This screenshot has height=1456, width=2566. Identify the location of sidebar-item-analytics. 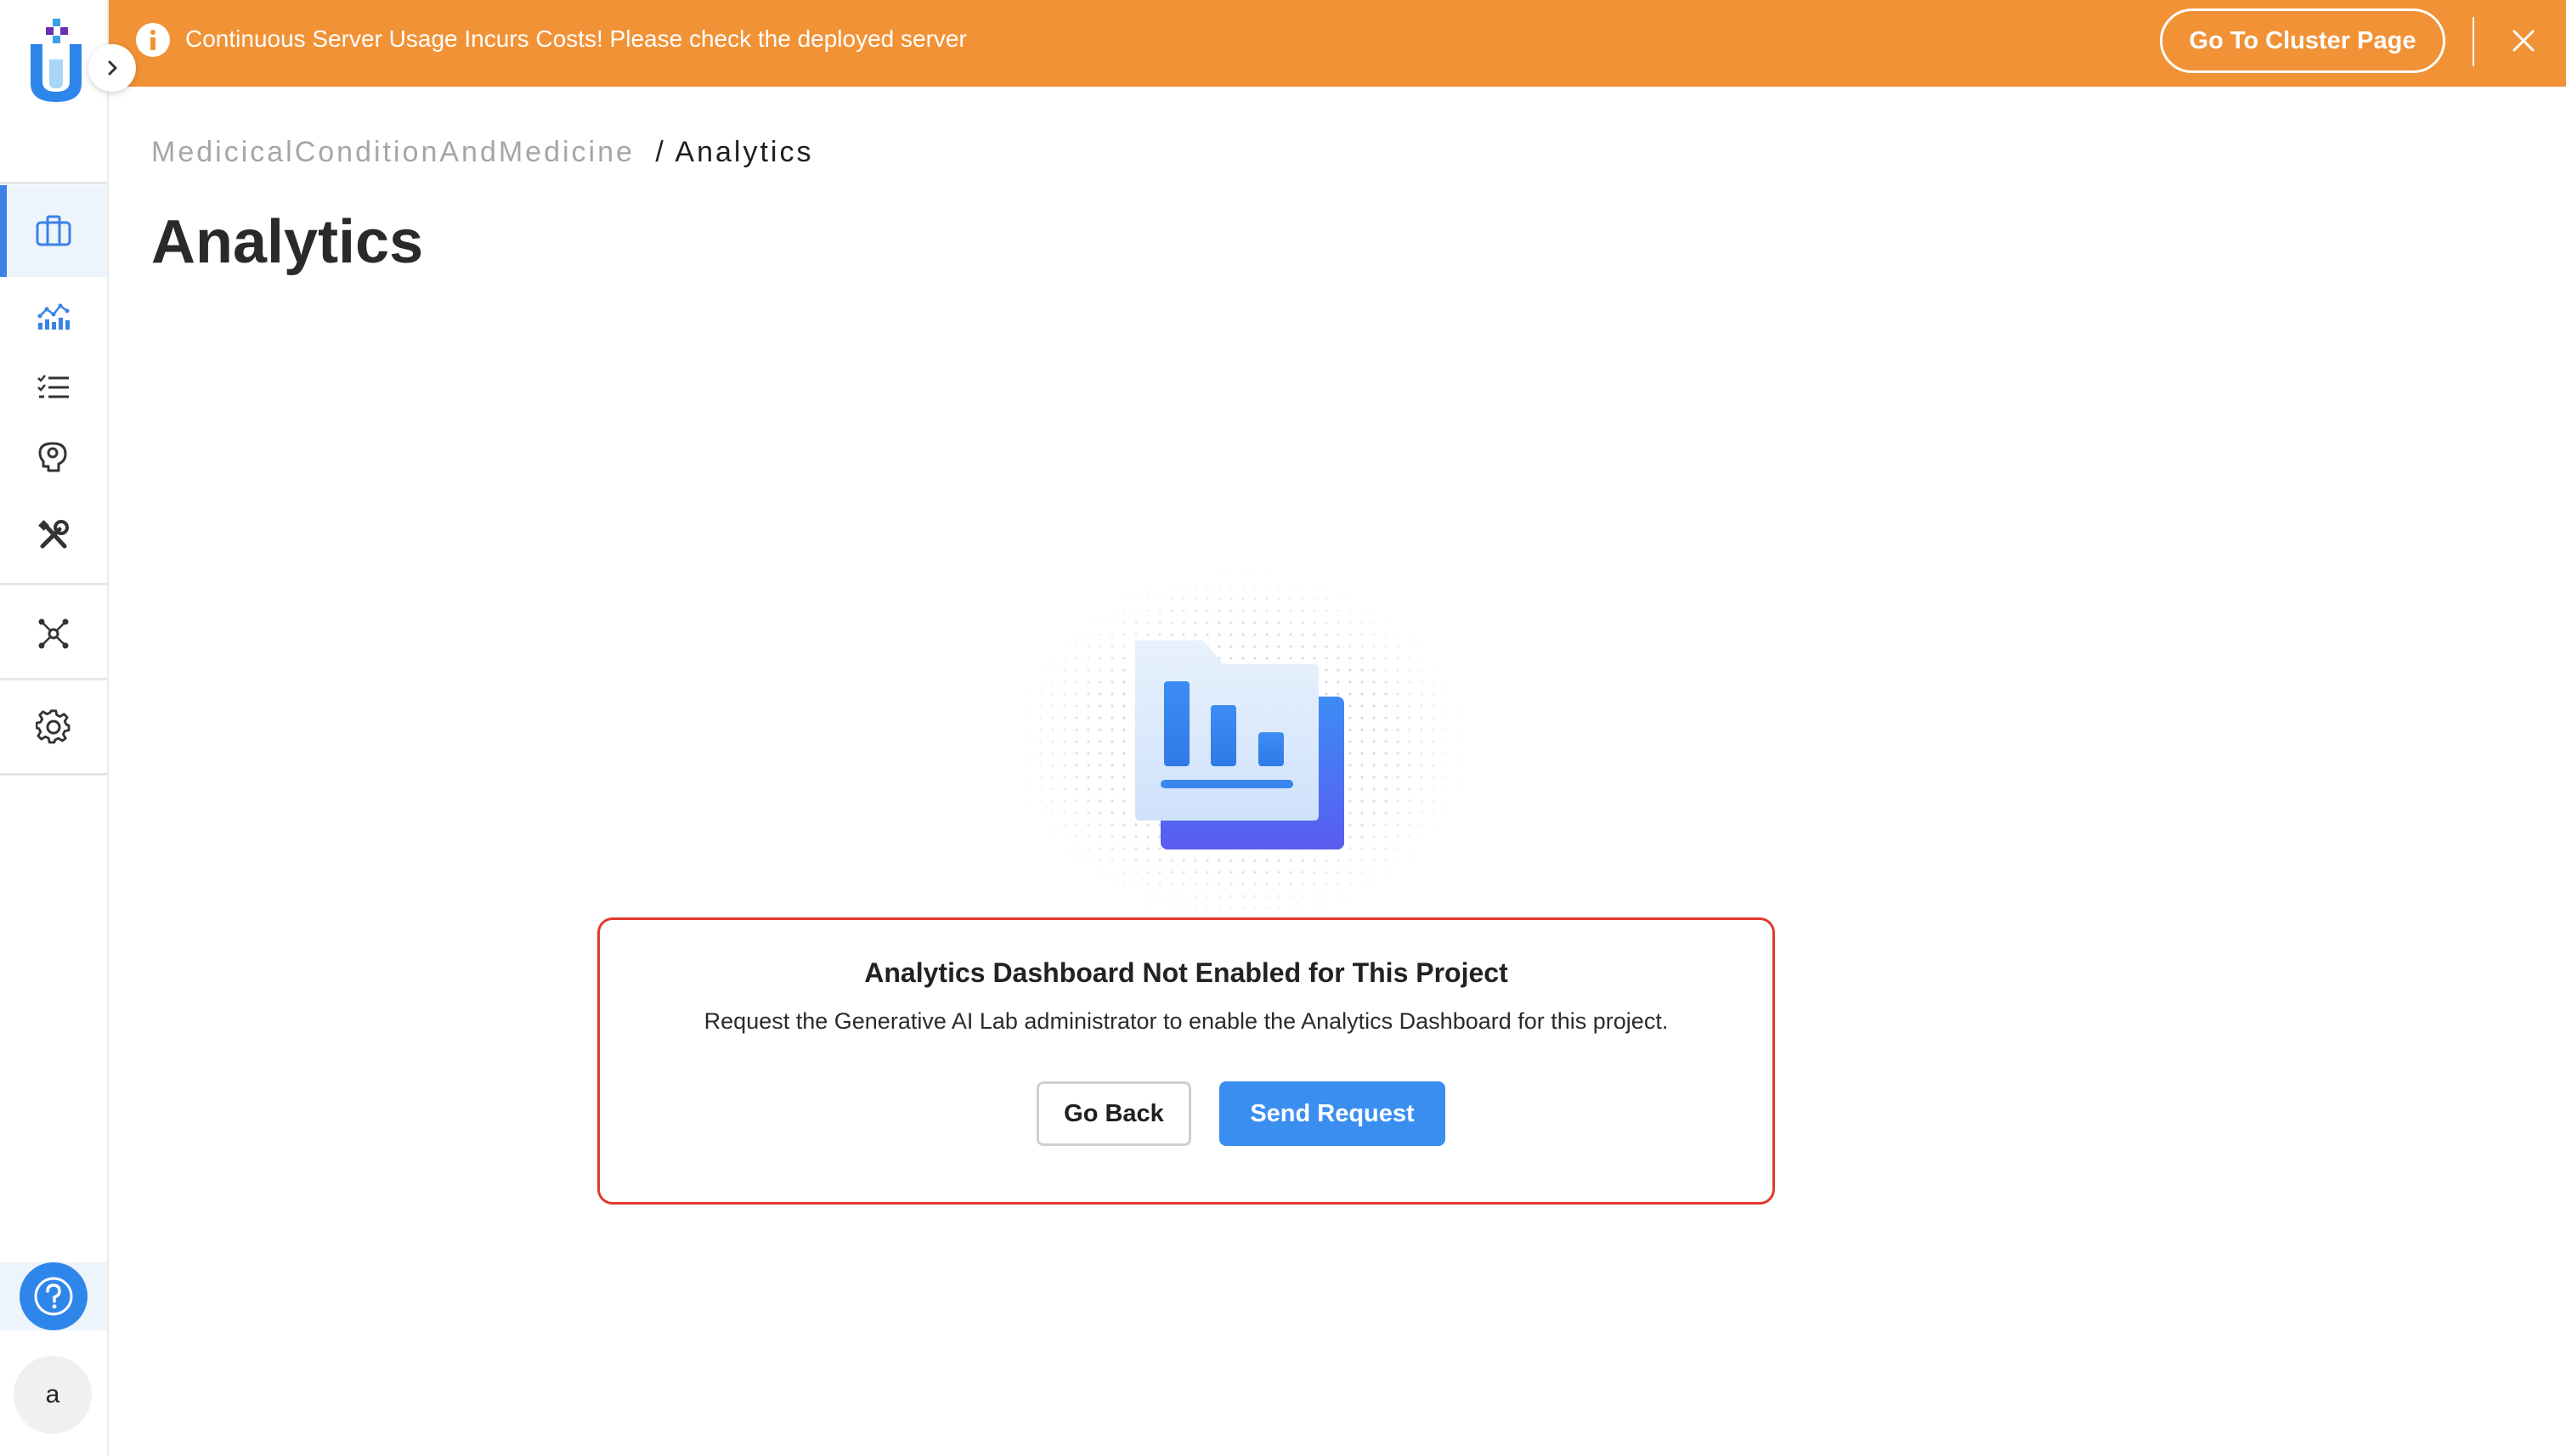
(53, 316).